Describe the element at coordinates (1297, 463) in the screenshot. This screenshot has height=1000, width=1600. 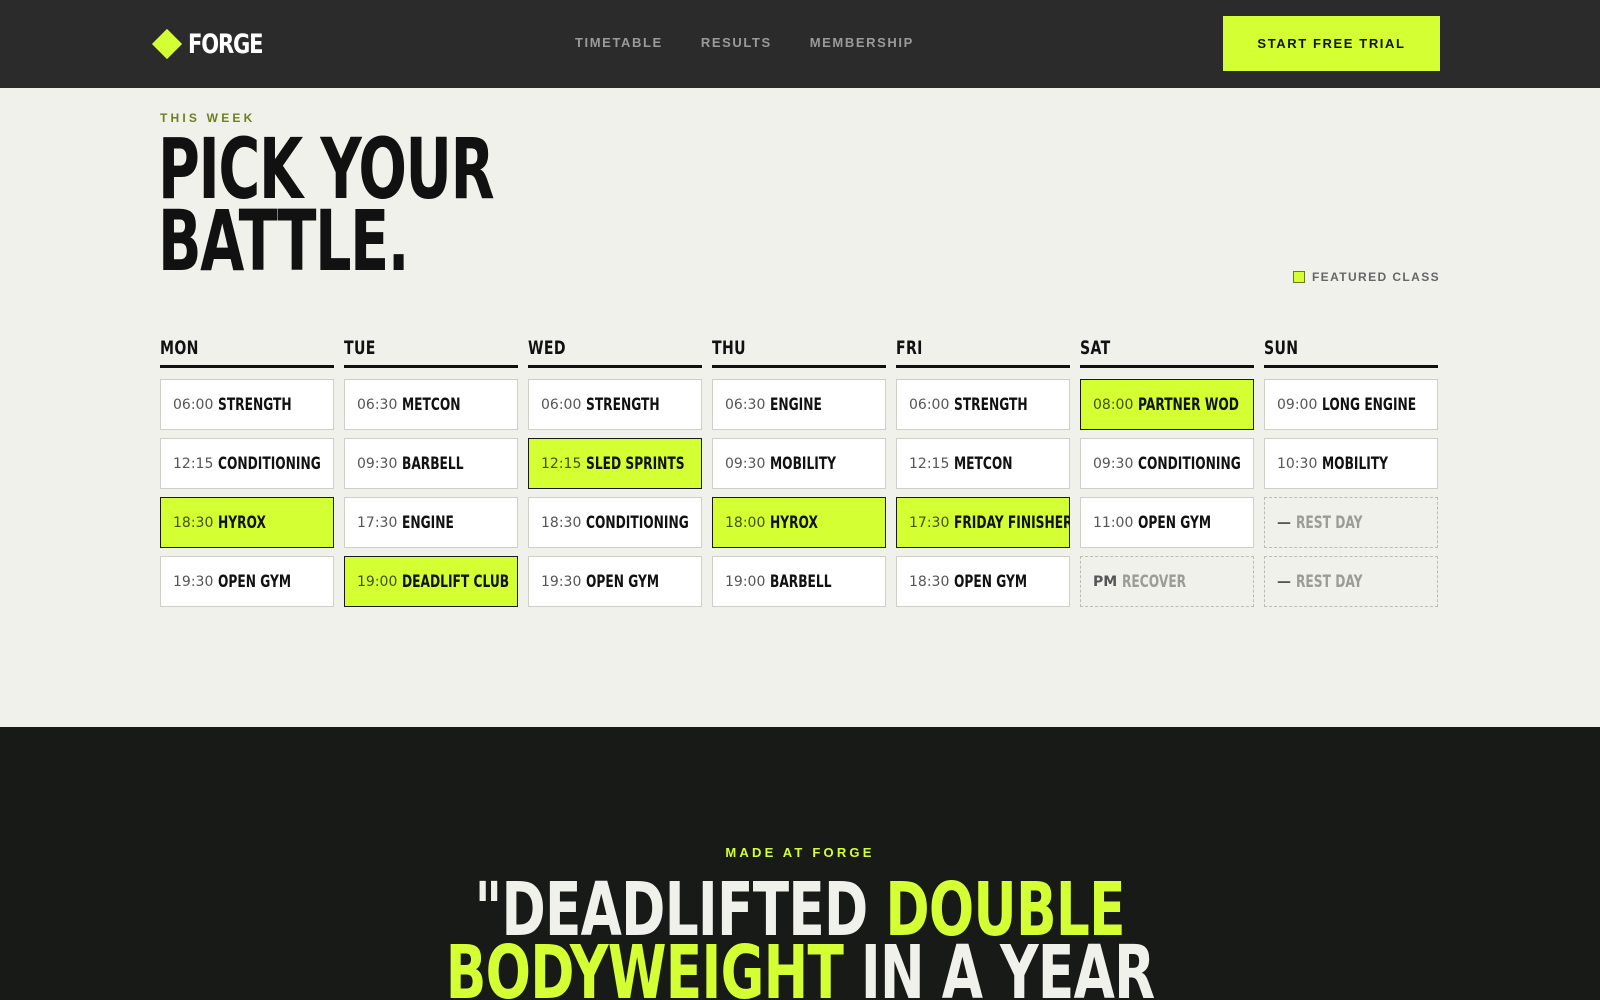
I see `slot-time: 10:30` at that location.